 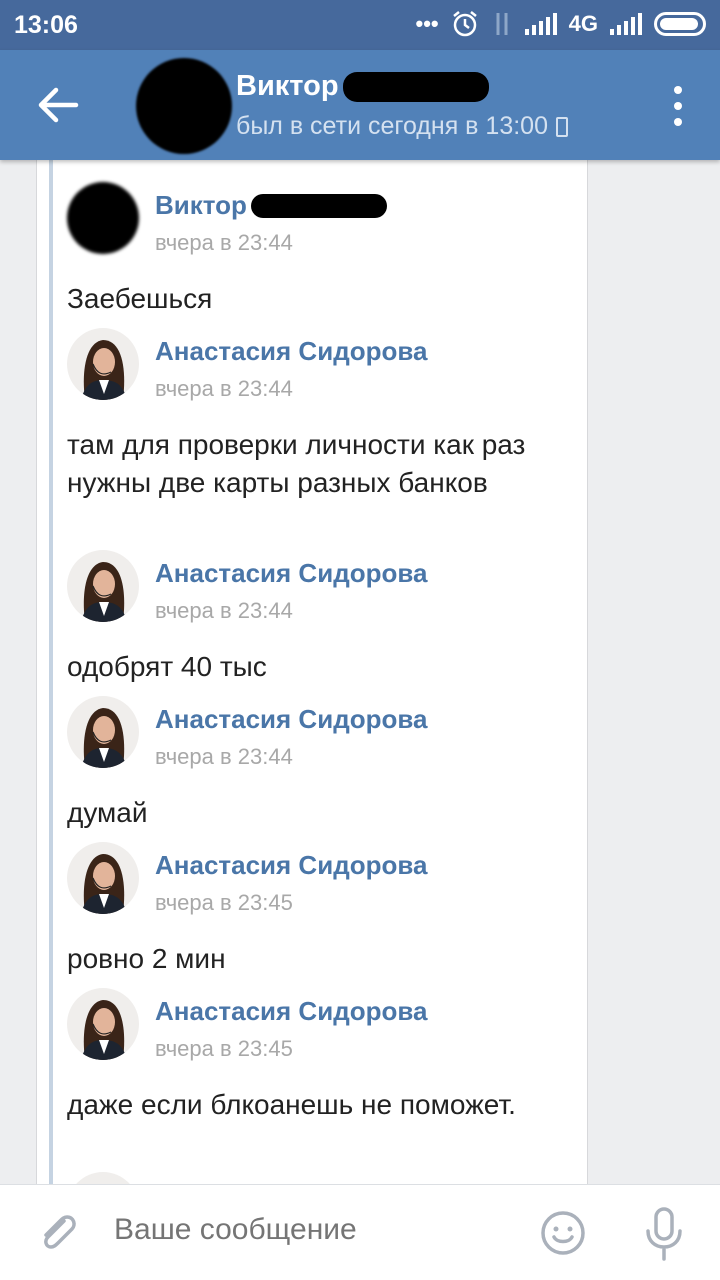 I want to click on message-text: даже если блкоанешь не поможет., so click(x=291, y=1104).